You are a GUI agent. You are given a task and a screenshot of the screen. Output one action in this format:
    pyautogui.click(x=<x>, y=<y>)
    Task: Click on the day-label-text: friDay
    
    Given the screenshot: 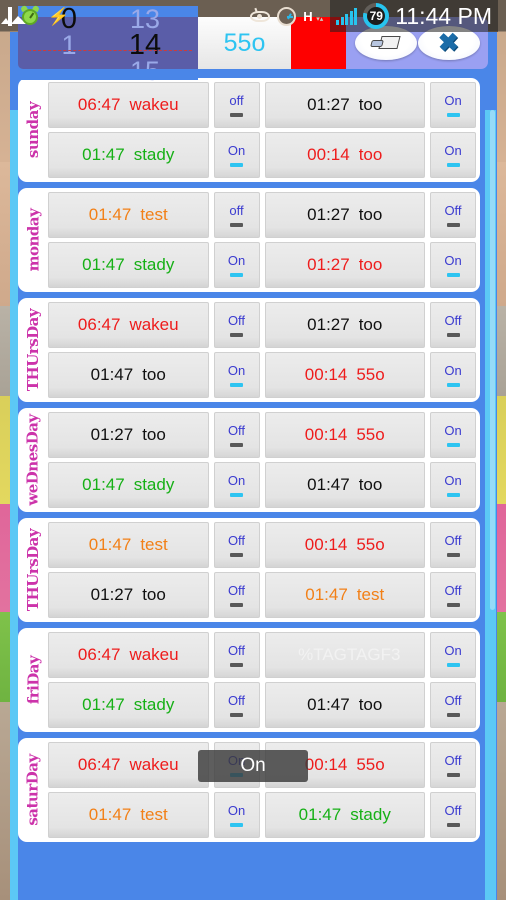 What is the action you would take?
    pyautogui.click(x=33, y=680)
    